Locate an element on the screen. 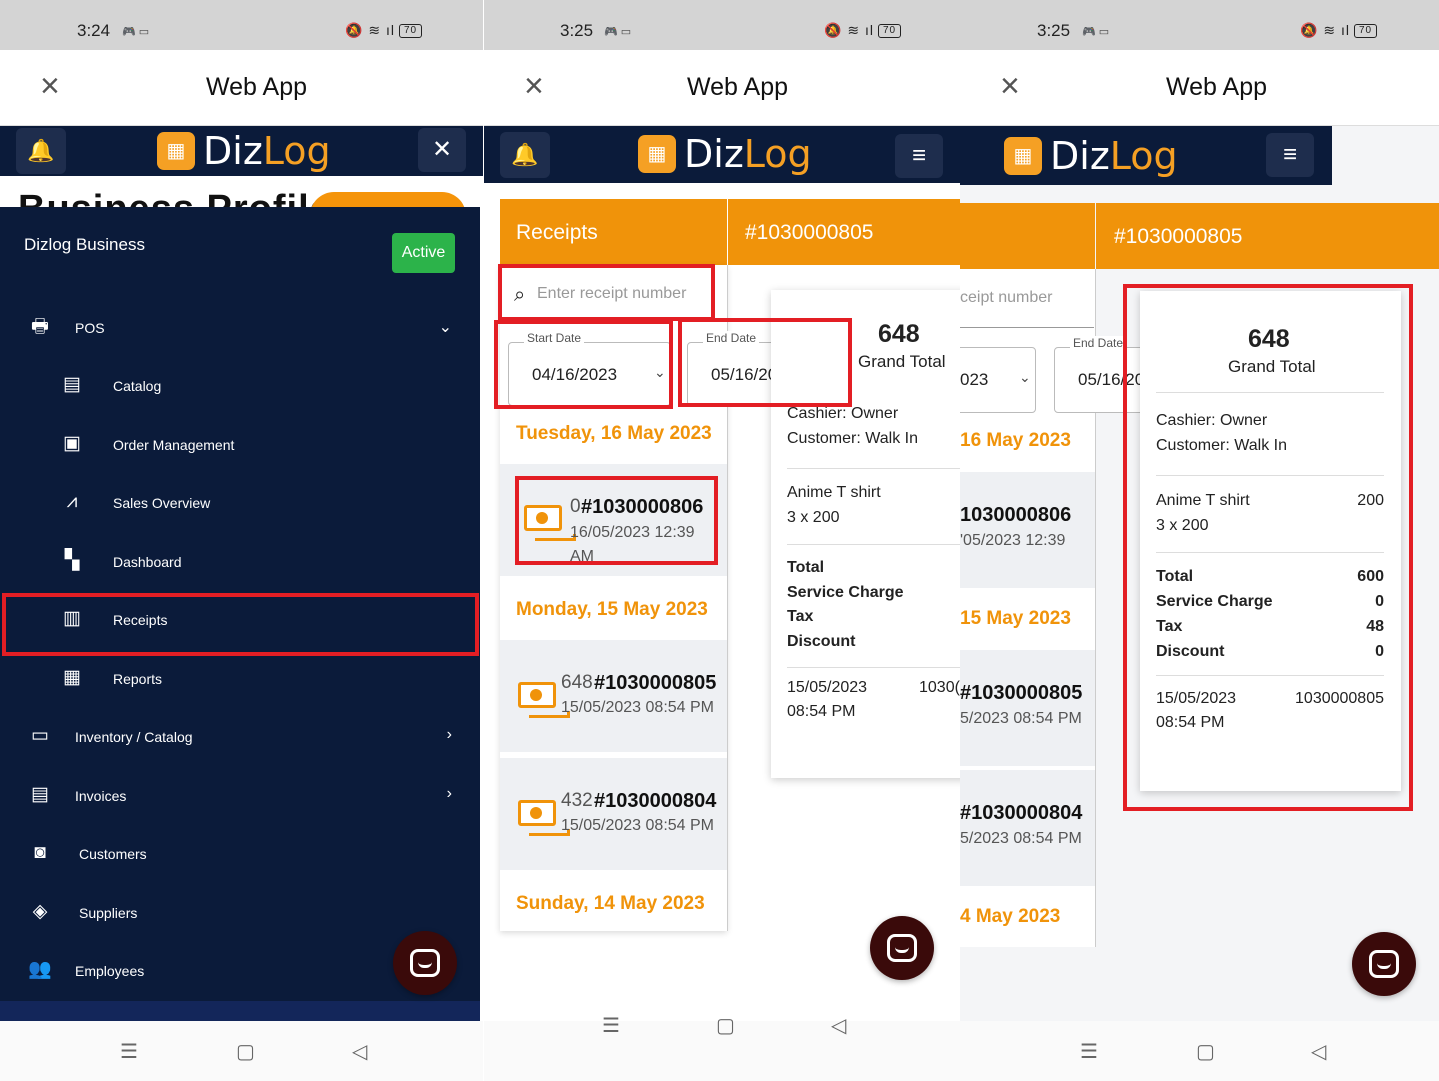  sidebar-item-customers: ◙ Customers is located at coordinates (240, 854).